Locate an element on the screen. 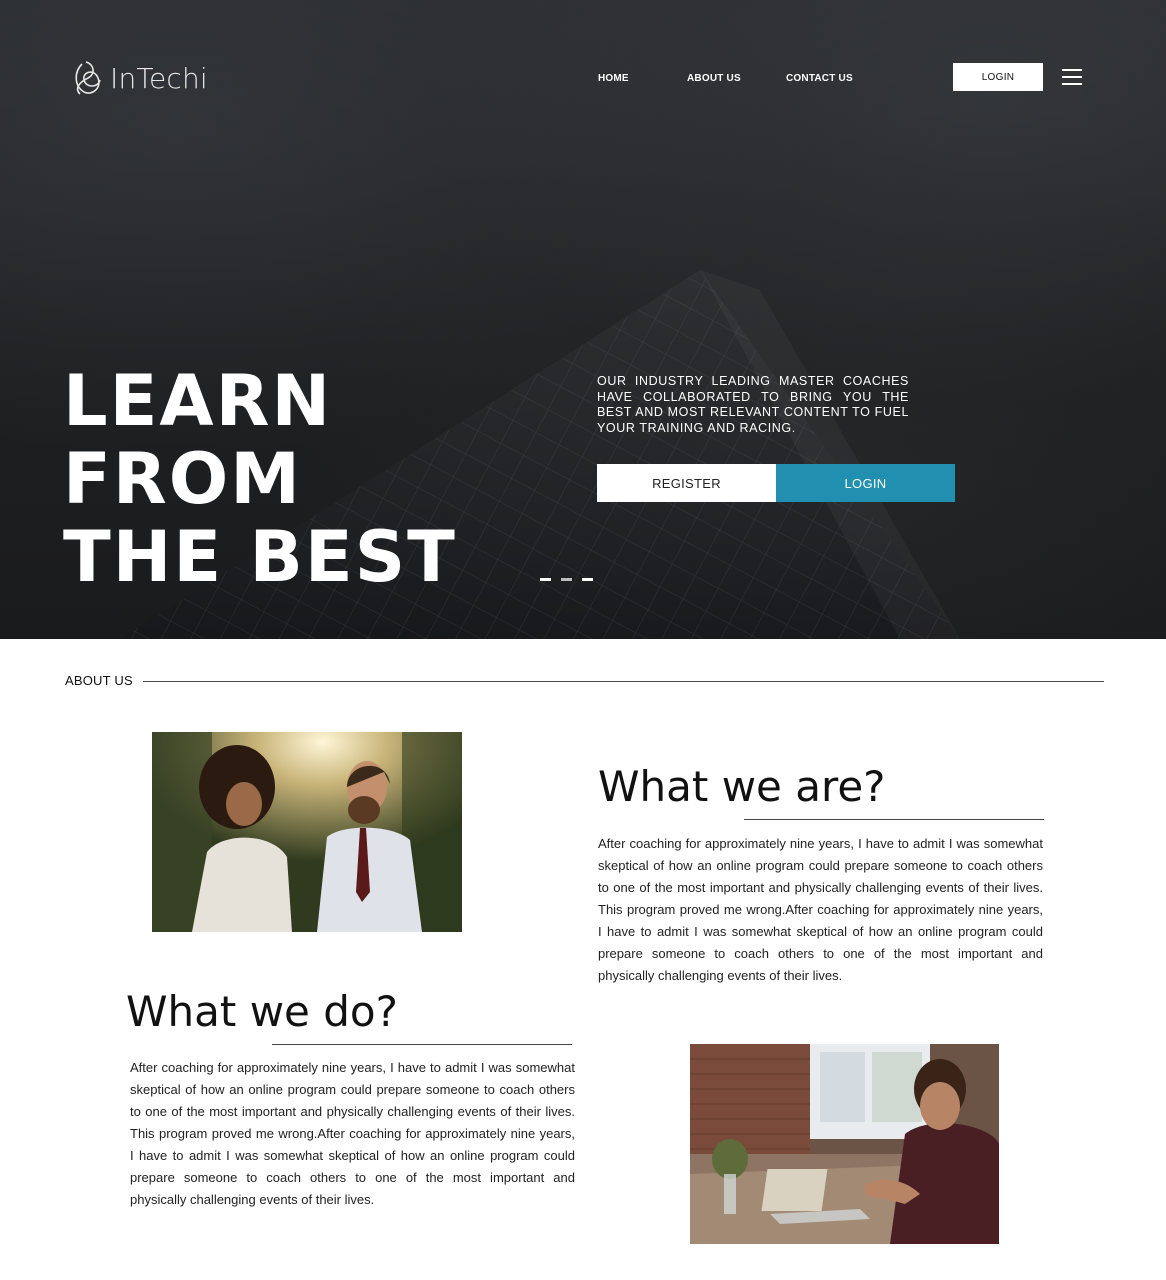 The height and width of the screenshot is (1280, 1166). hero-login-button: LOGIN is located at coordinates (865, 483).